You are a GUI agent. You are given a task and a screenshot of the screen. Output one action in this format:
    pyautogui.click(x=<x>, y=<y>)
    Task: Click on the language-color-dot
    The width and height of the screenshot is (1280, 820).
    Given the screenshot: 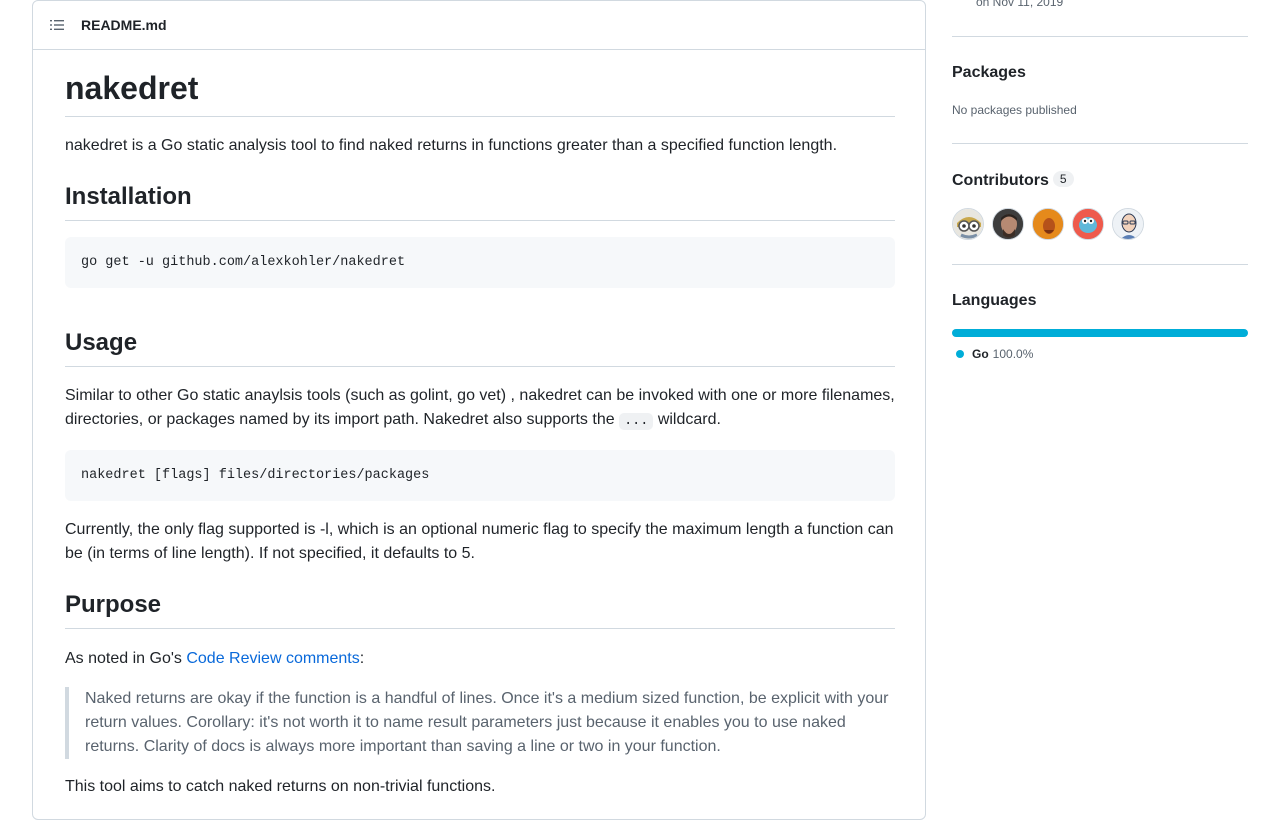 What is the action you would take?
    pyautogui.click(x=960, y=354)
    